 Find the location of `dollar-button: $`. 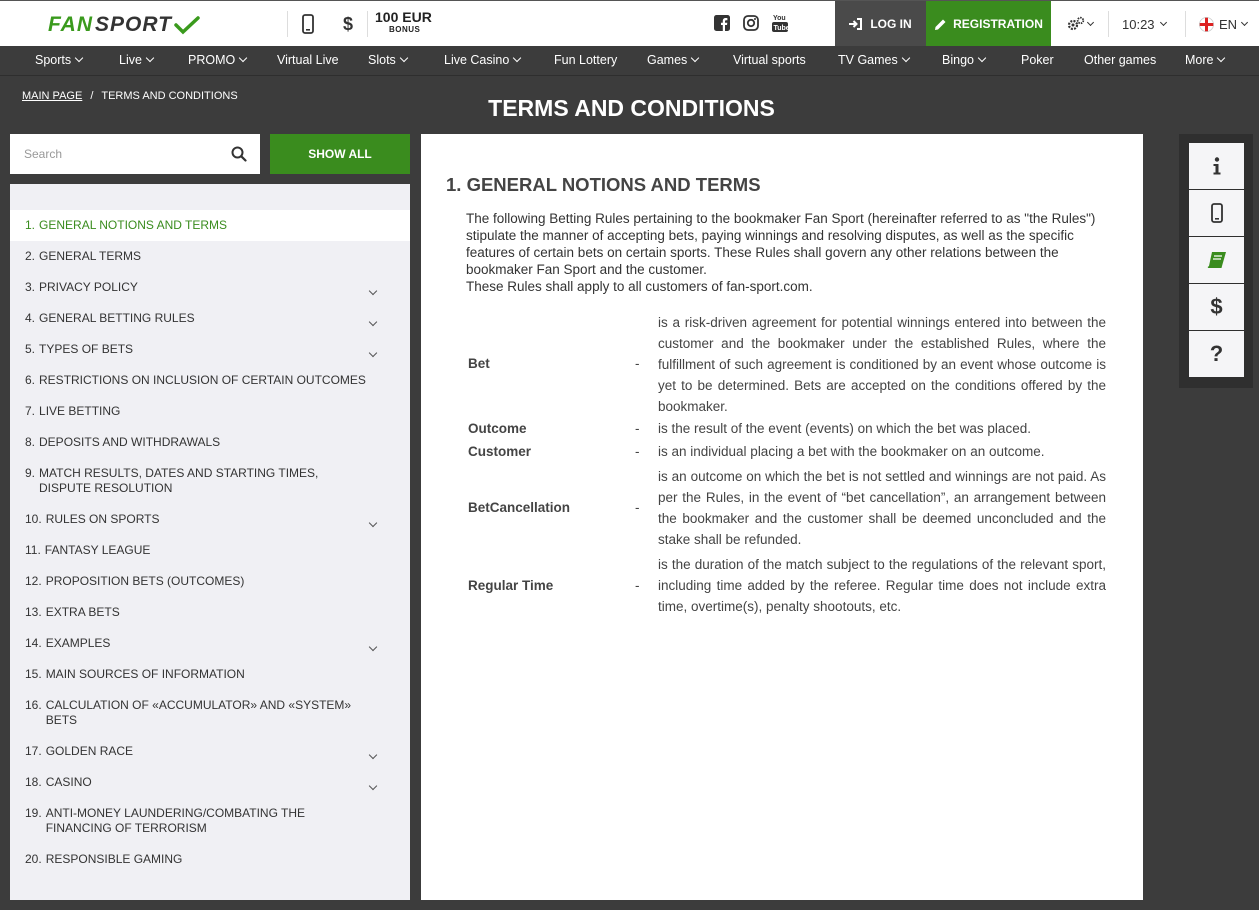

dollar-button: $ is located at coordinates (1216, 307).